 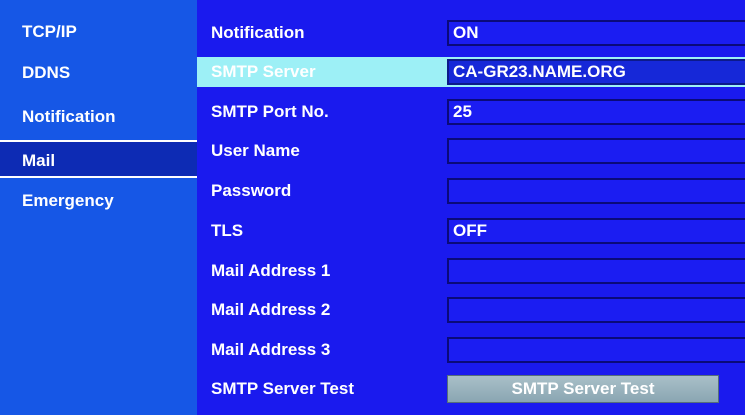 What do you see at coordinates (282, 388) in the screenshot?
I see `smtp-server-test-label: SMTP Server Test` at bounding box center [282, 388].